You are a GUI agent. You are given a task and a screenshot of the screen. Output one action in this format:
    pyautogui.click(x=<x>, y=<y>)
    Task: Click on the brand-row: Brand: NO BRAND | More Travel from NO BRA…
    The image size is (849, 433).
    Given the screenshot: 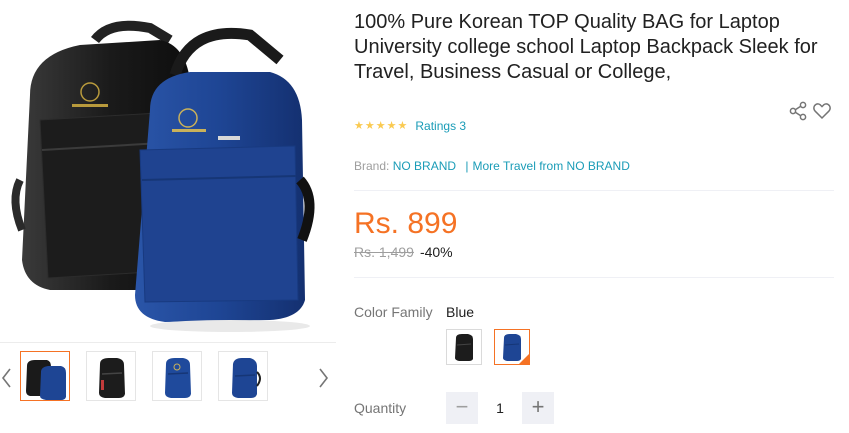 What is the action you would take?
    pyautogui.click(x=492, y=166)
    